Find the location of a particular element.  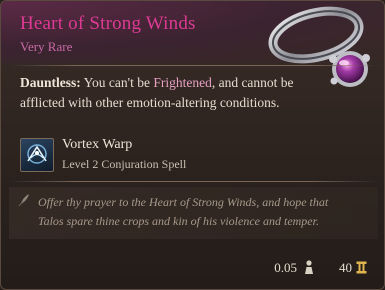

condition-name: Dauntless: is located at coordinates (50, 82).